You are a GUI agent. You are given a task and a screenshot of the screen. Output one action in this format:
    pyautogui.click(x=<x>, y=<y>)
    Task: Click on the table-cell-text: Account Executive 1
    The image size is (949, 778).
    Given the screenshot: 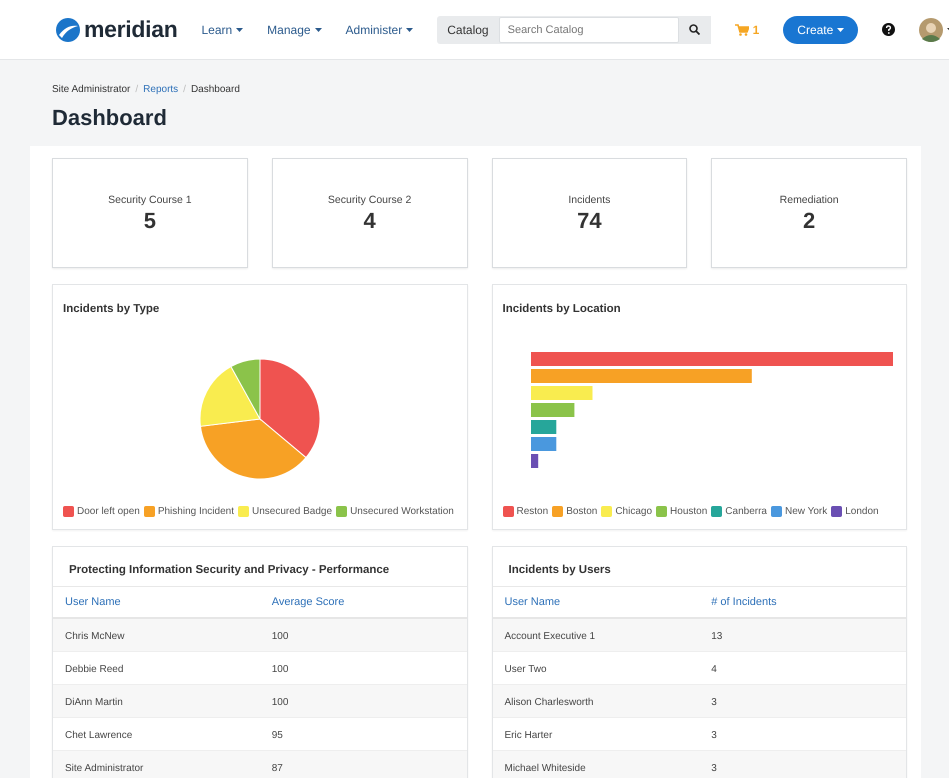 What is the action you would take?
    pyautogui.click(x=550, y=637)
    